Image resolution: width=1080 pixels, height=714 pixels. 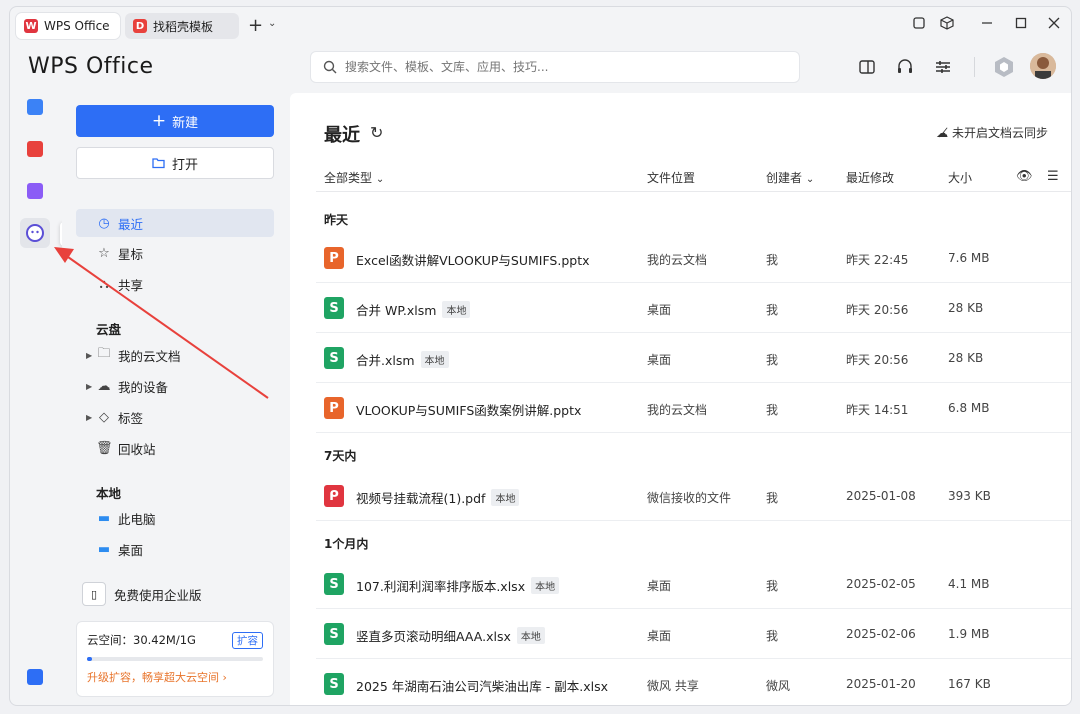 I want to click on annotation-arrow, so click(x=161, y=323).